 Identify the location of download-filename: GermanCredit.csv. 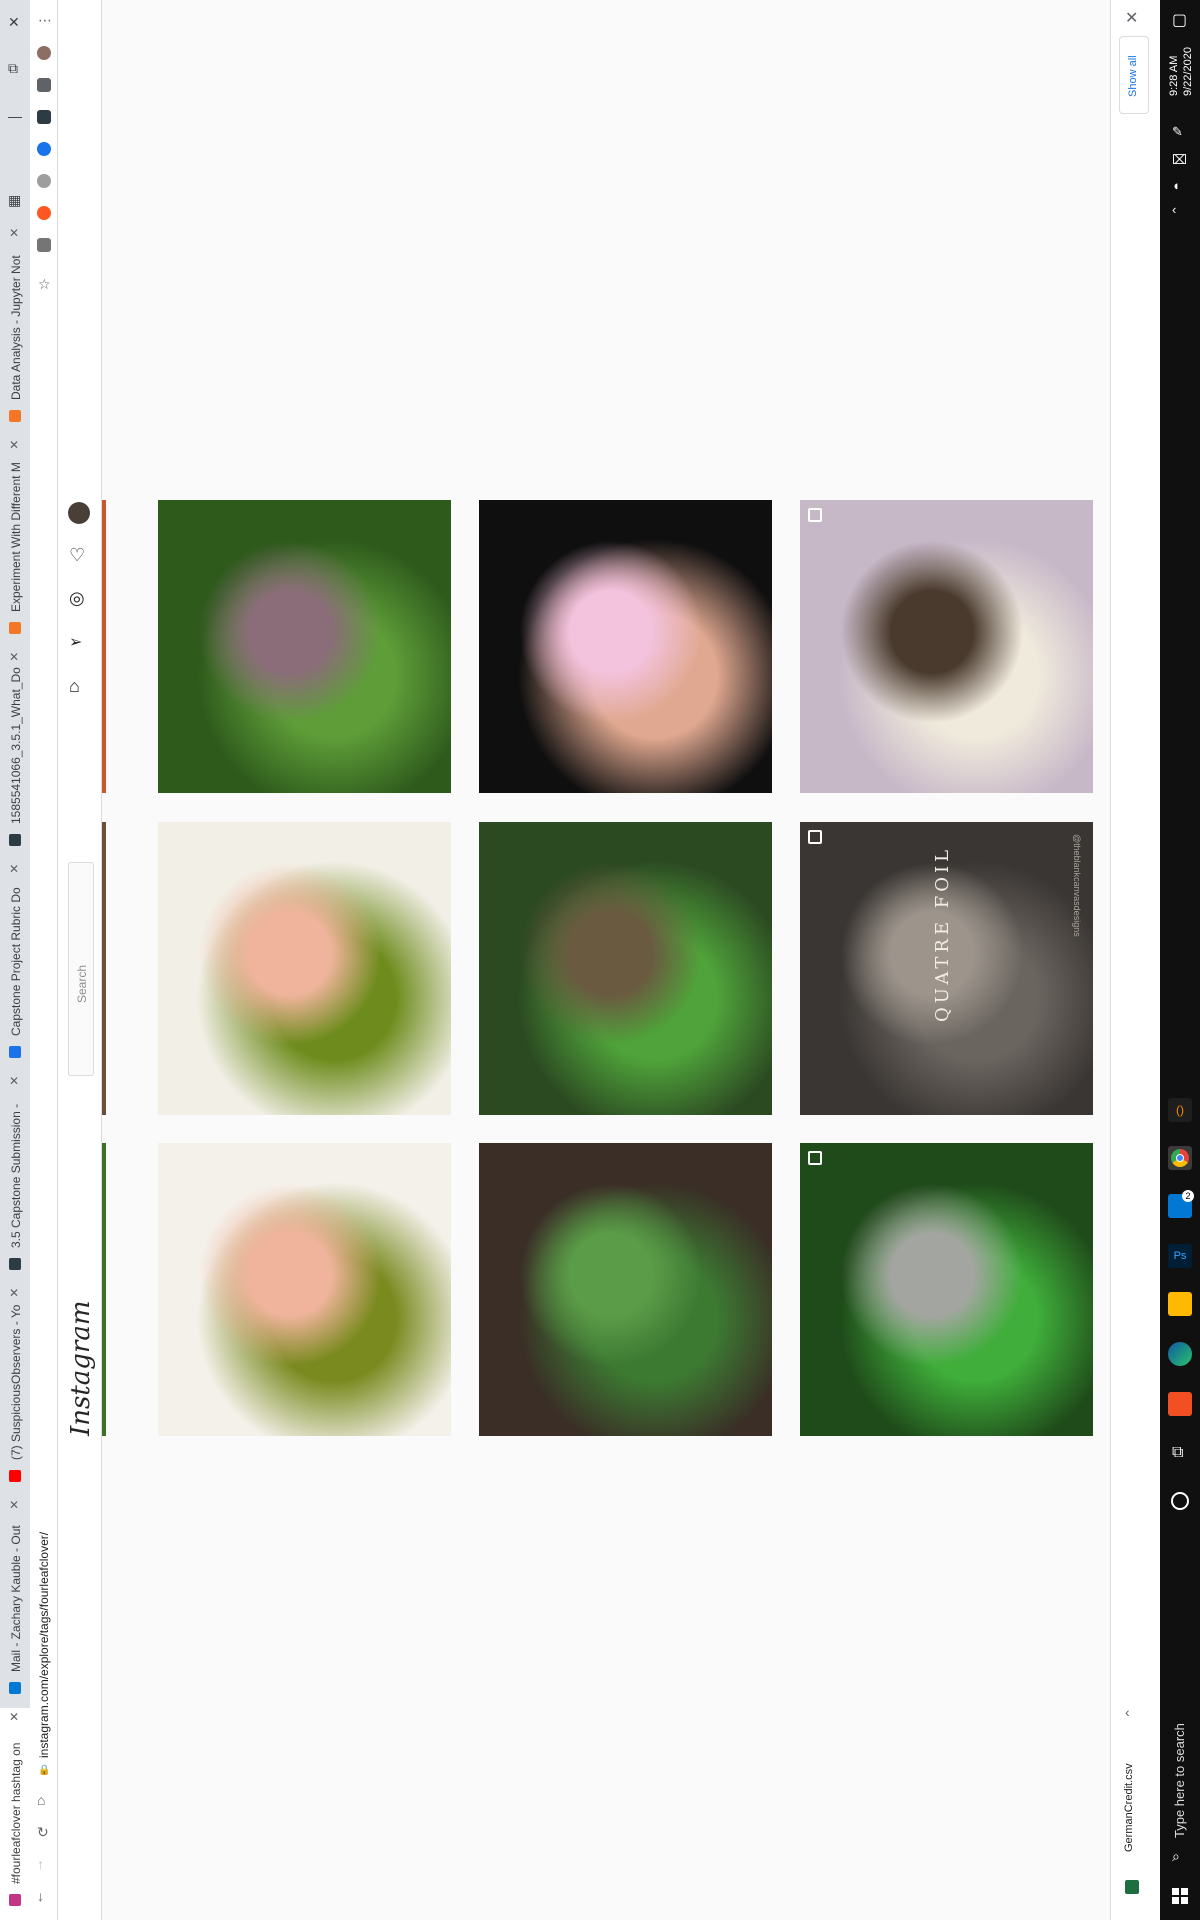
(1129, 1792).